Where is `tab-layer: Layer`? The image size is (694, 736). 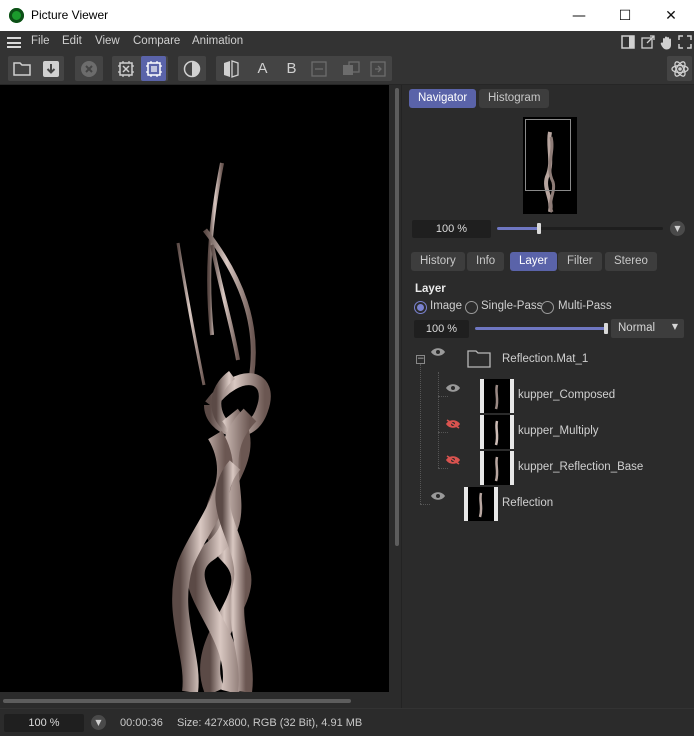 tab-layer: Layer is located at coordinates (533, 261).